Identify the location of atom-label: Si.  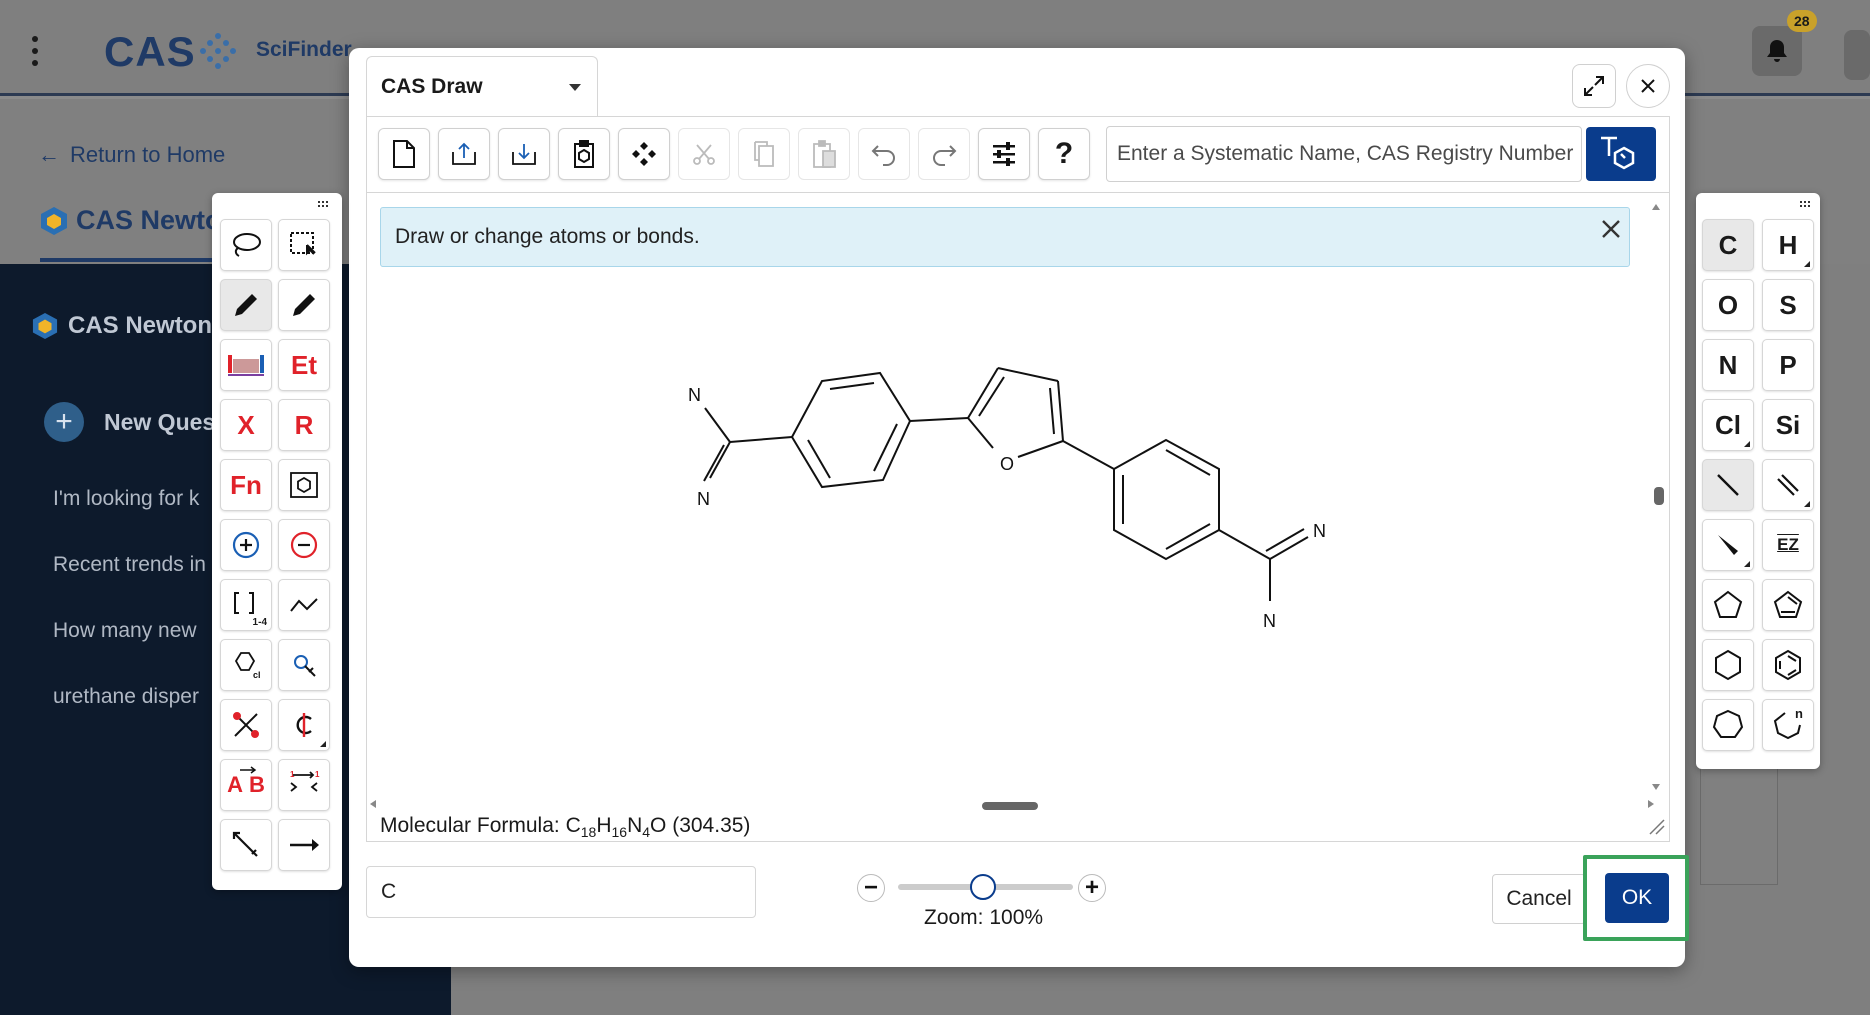
(1788, 424).